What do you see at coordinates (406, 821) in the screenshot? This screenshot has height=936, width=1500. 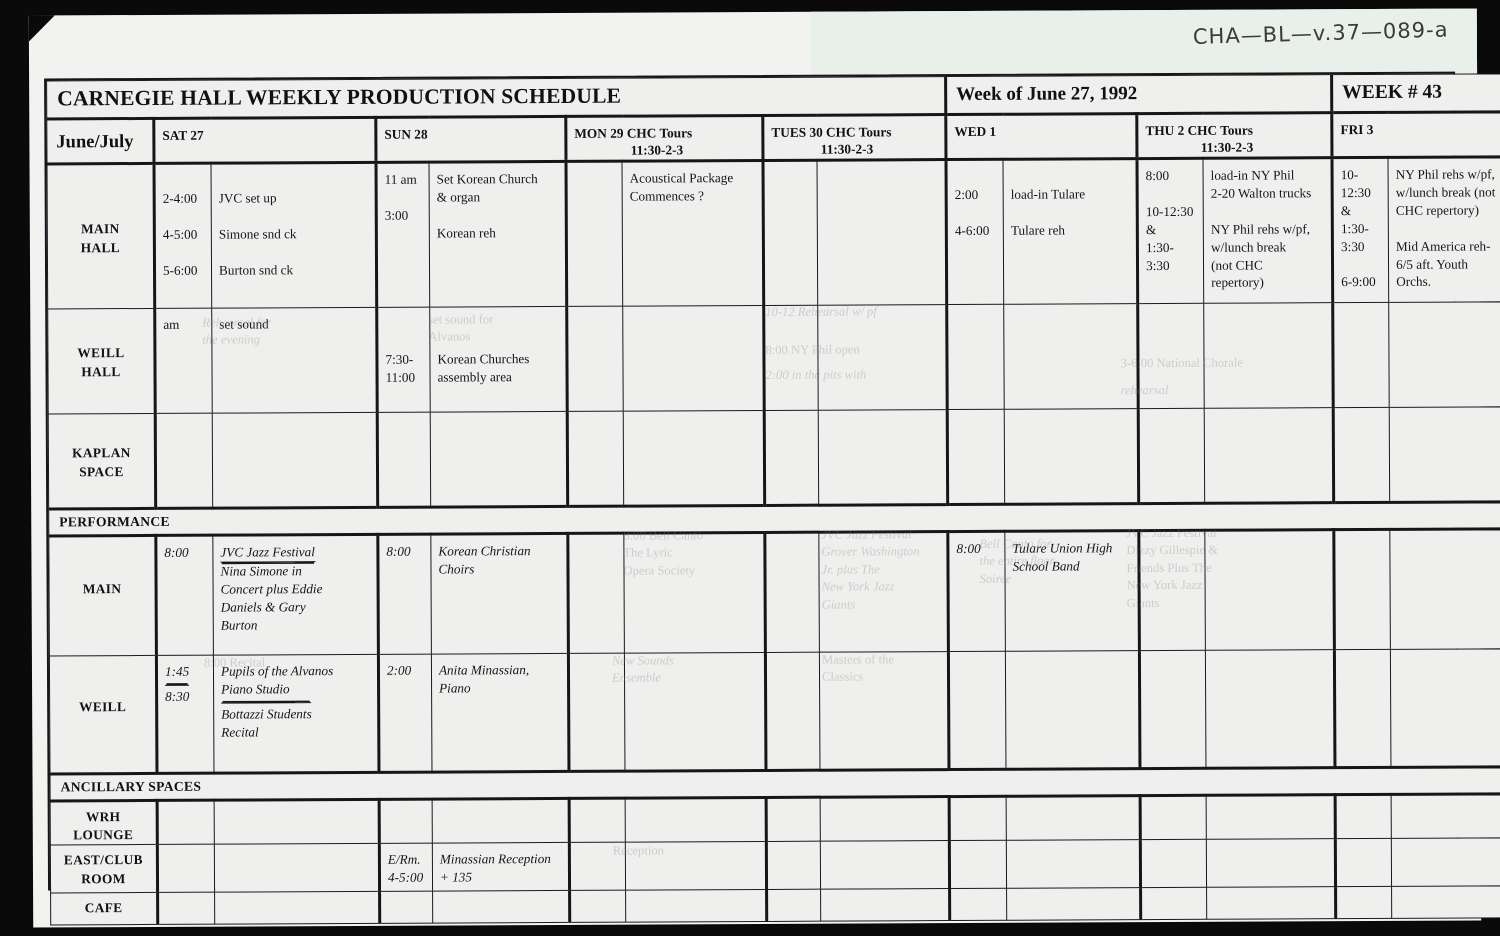 I see `time-cell-wrh-lounge-sun` at bounding box center [406, 821].